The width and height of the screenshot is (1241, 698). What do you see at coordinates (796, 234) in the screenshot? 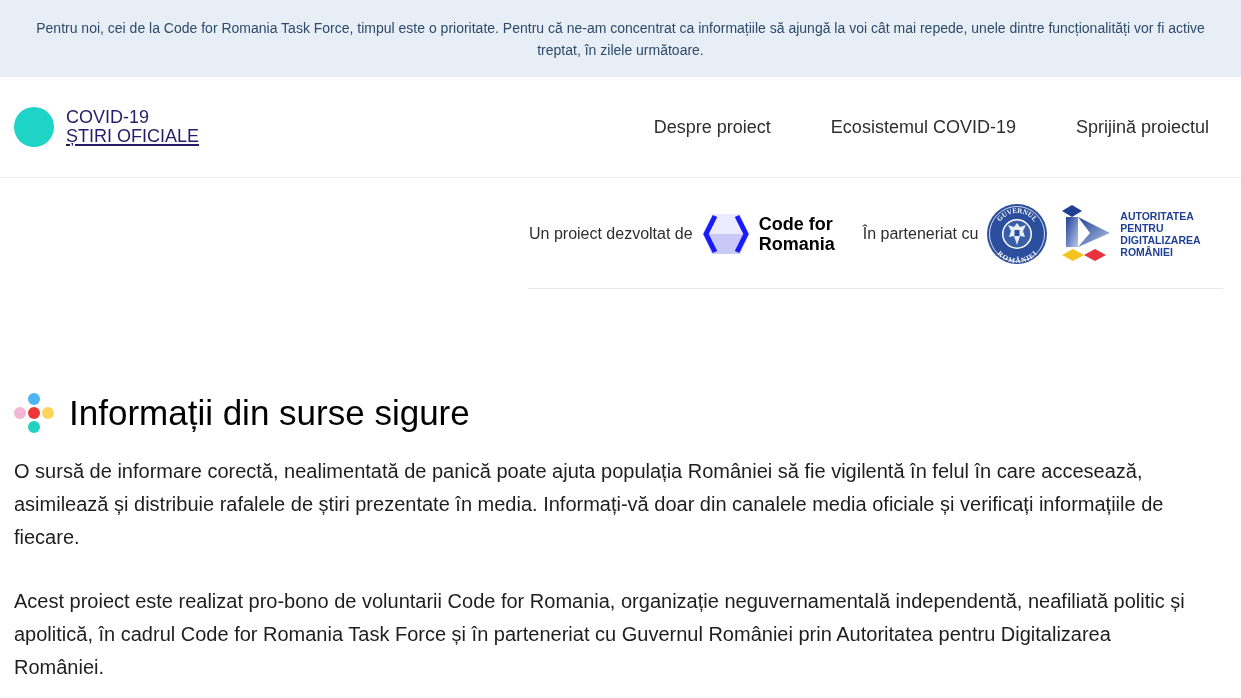
I see `code-for-romania-logo-text: Code for Romania` at bounding box center [796, 234].